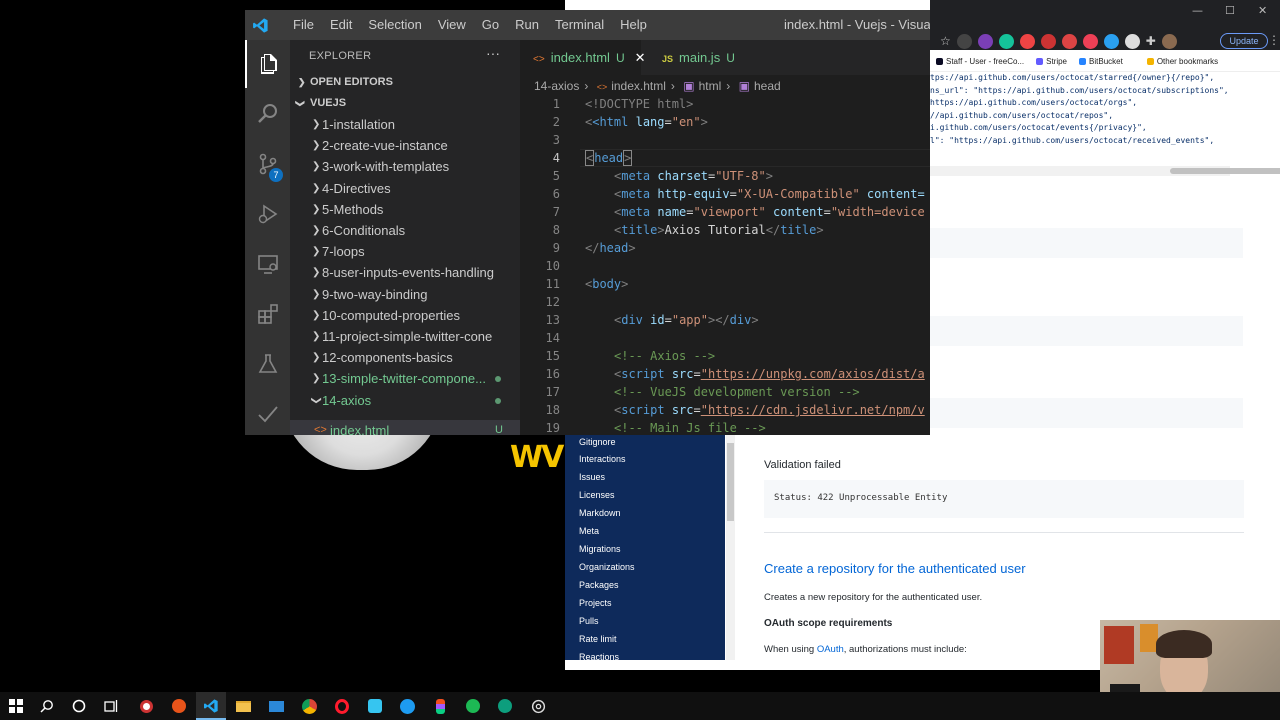  What do you see at coordinates (640, 57) in the screenshot?
I see `close-tab-icon: ✕` at bounding box center [640, 57].